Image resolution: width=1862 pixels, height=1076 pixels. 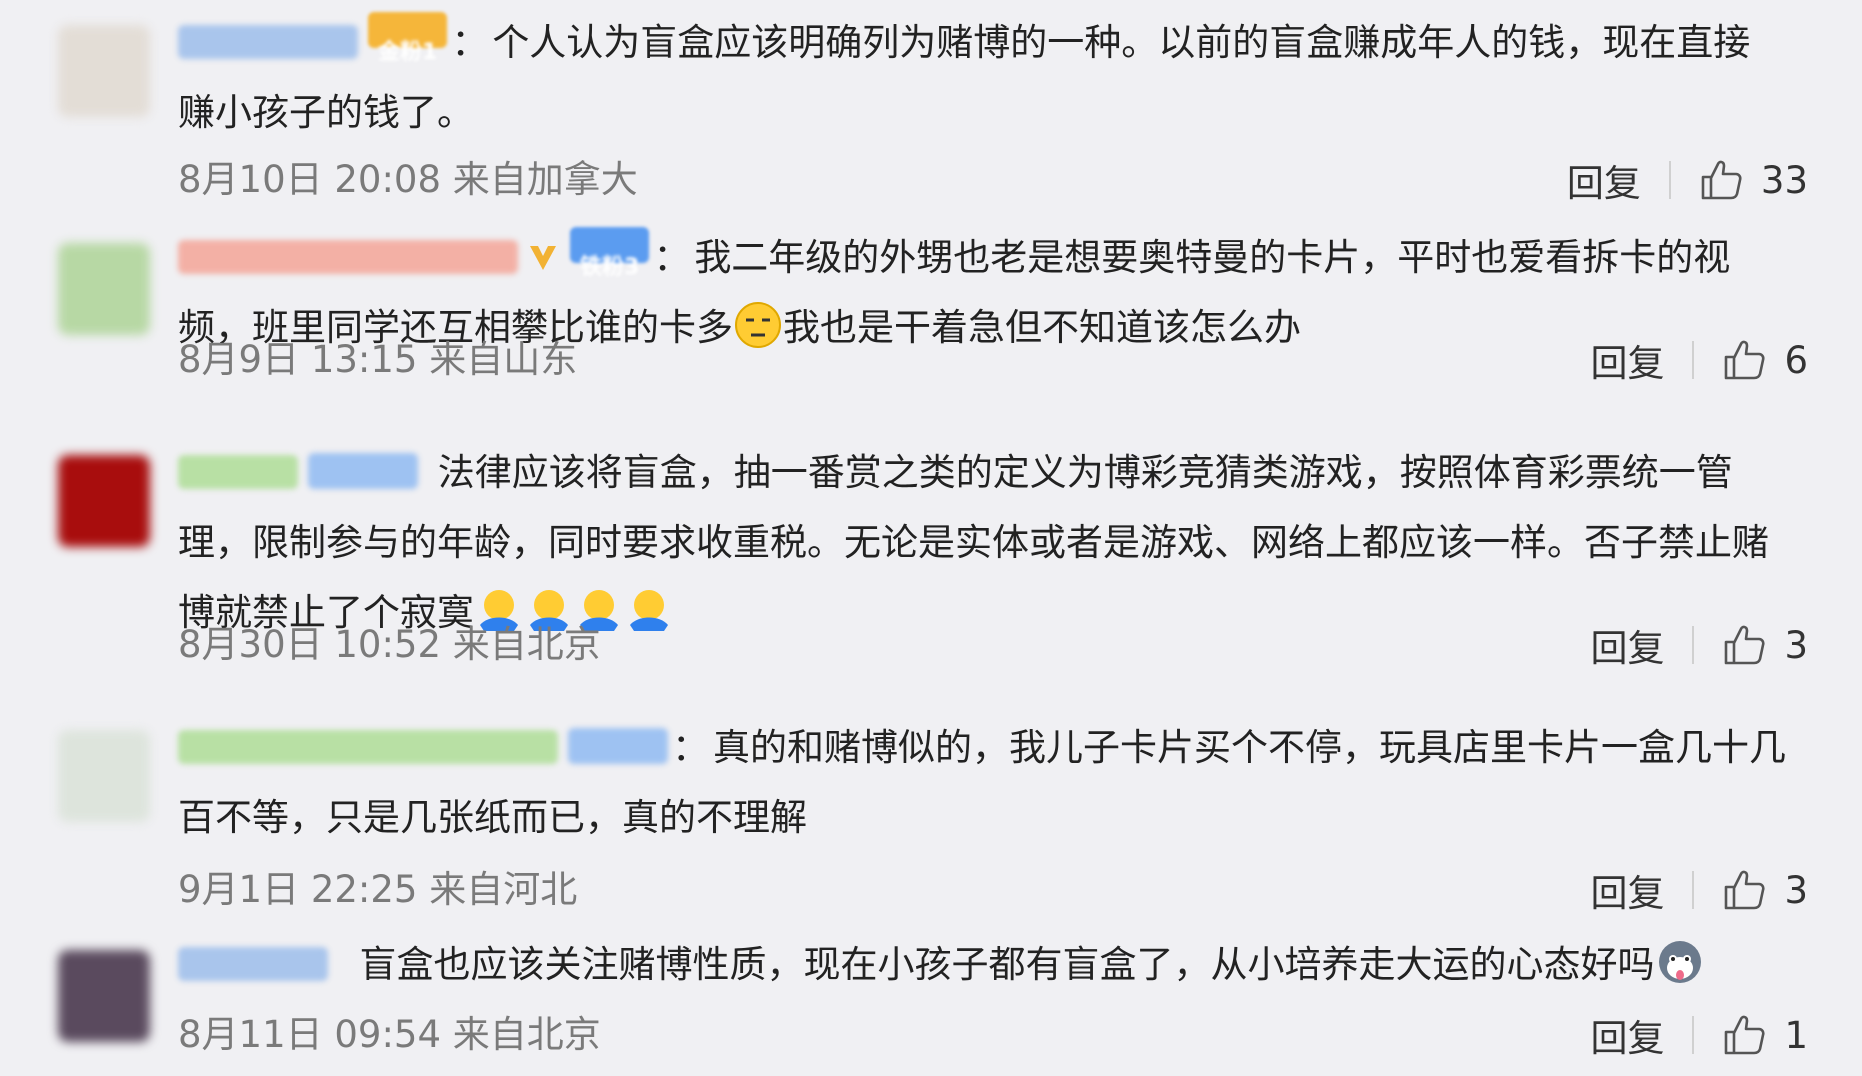 I want to click on comment-meta: 8月9日 13:15 来自山东, so click(x=378, y=359).